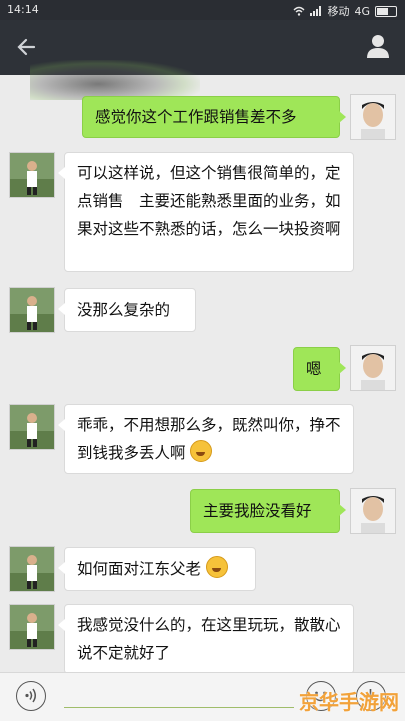  What do you see at coordinates (31, 696) in the screenshot?
I see `voice-icon` at bounding box center [31, 696].